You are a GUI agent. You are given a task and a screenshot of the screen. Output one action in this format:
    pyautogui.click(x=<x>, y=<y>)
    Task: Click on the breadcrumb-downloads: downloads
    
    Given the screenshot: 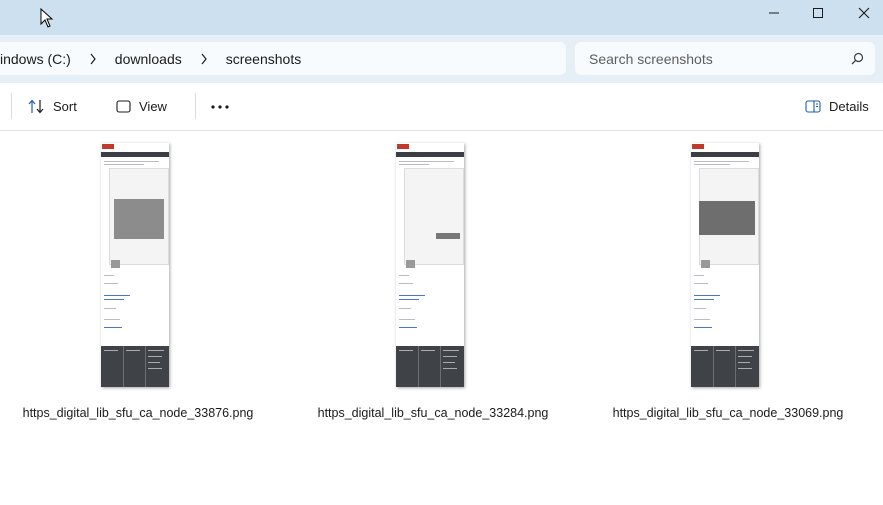 What is the action you would take?
    pyautogui.click(x=148, y=59)
    